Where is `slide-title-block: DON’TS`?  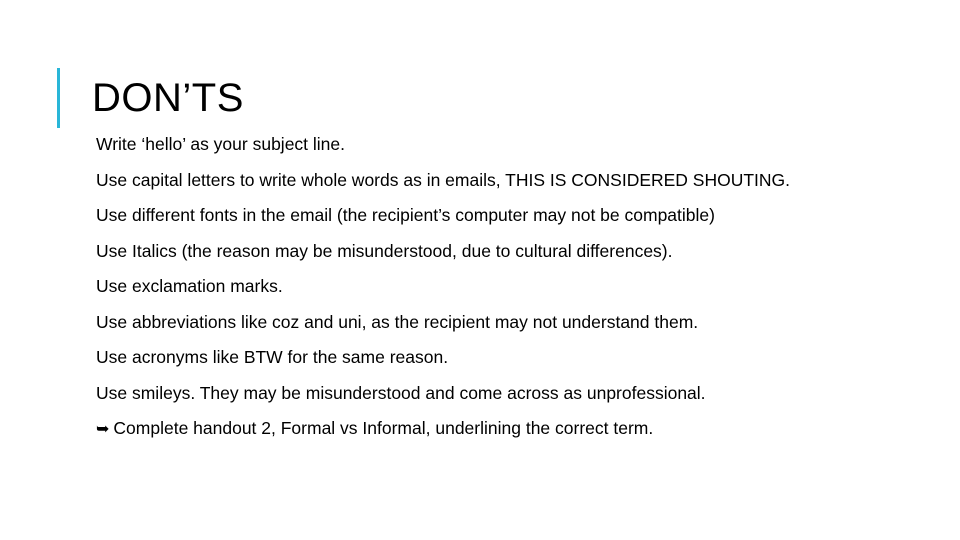 slide-title-block: DON’TS is located at coordinates (150, 98).